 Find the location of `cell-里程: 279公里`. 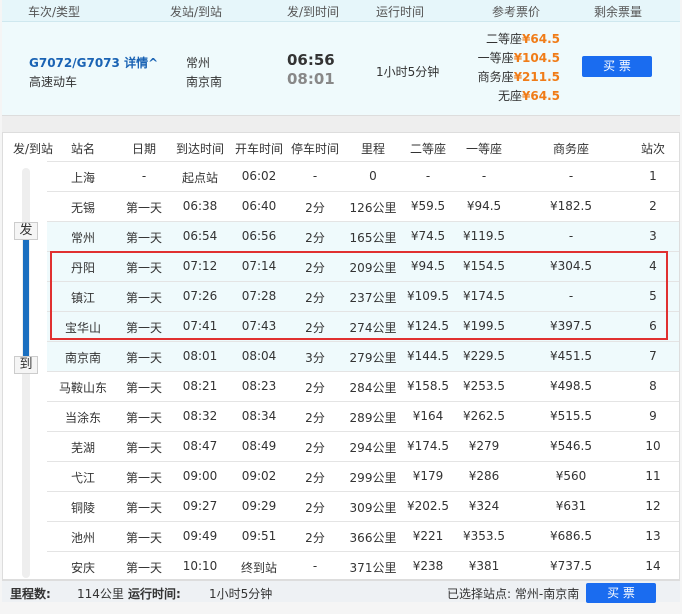

cell-里程: 279公里 is located at coordinates (373, 358).